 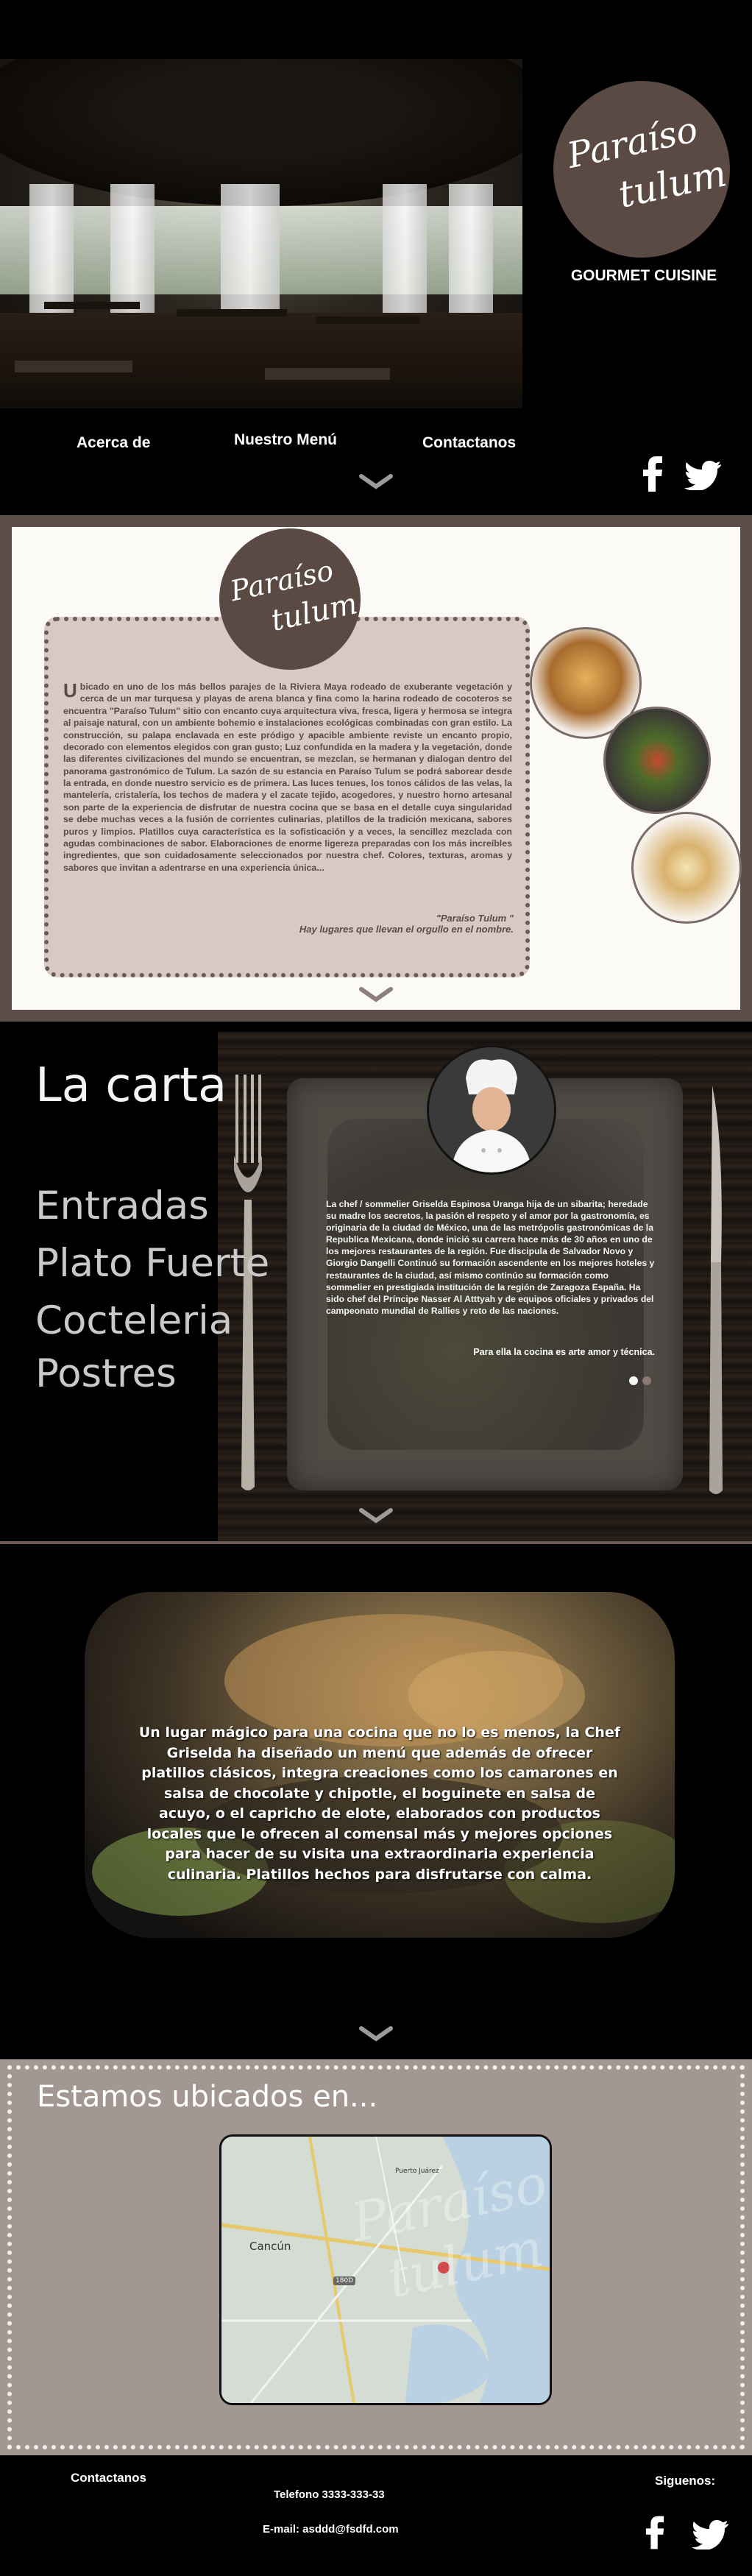 What do you see at coordinates (417, 2171) in the screenshot?
I see `map-label-town: Puerto Juárez` at bounding box center [417, 2171].